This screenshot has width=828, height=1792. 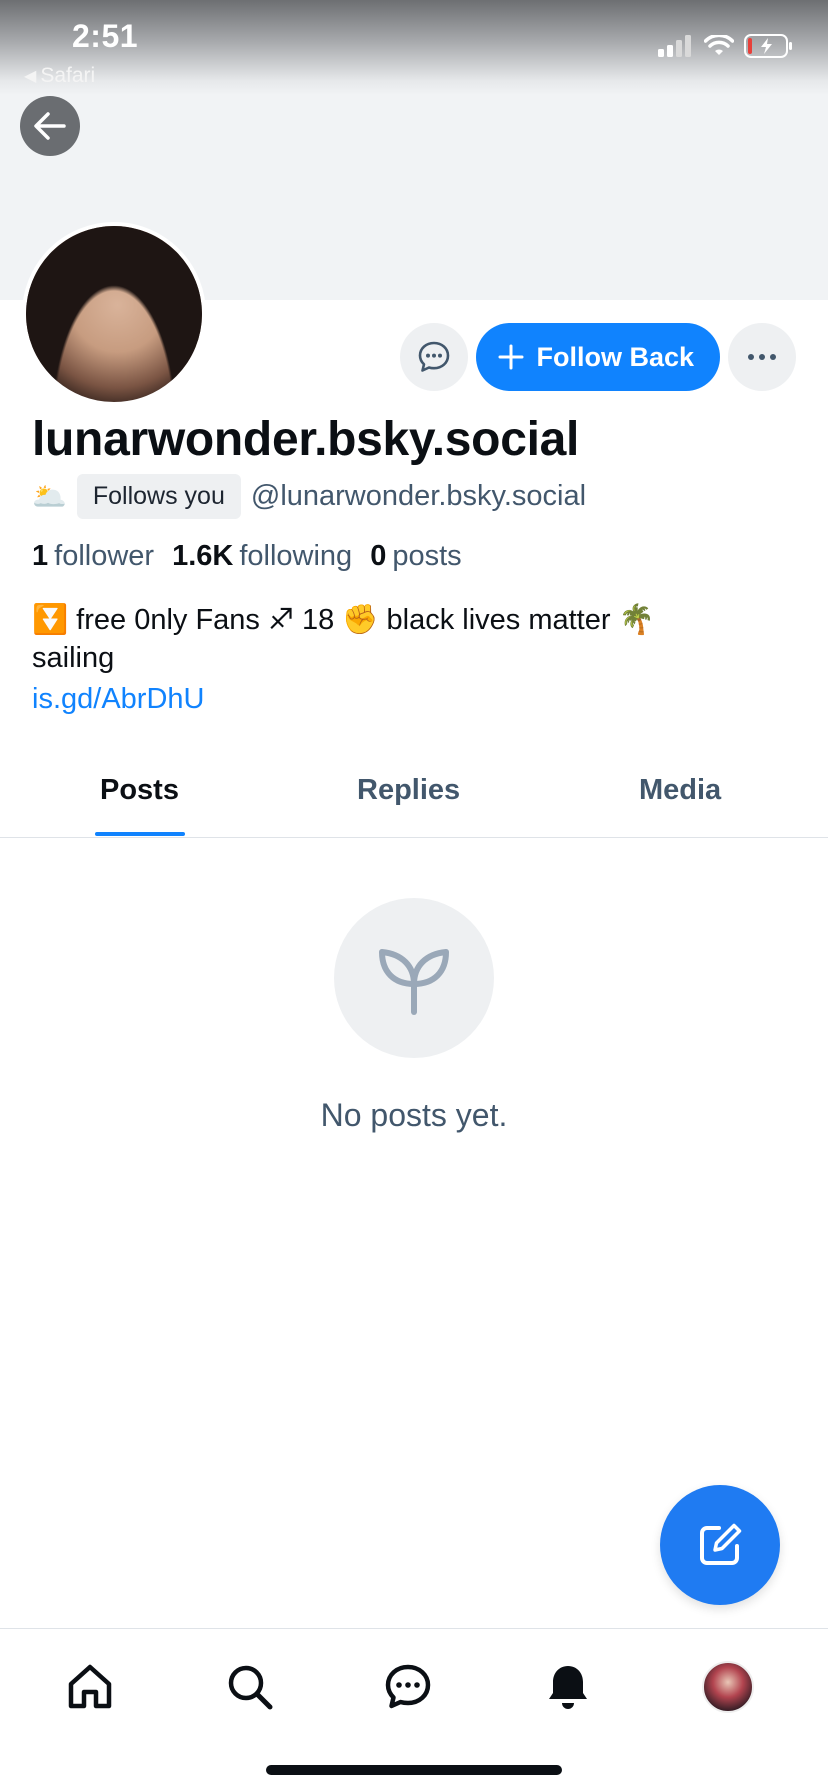 I want to click on message-button, so click(x=434, y=357).